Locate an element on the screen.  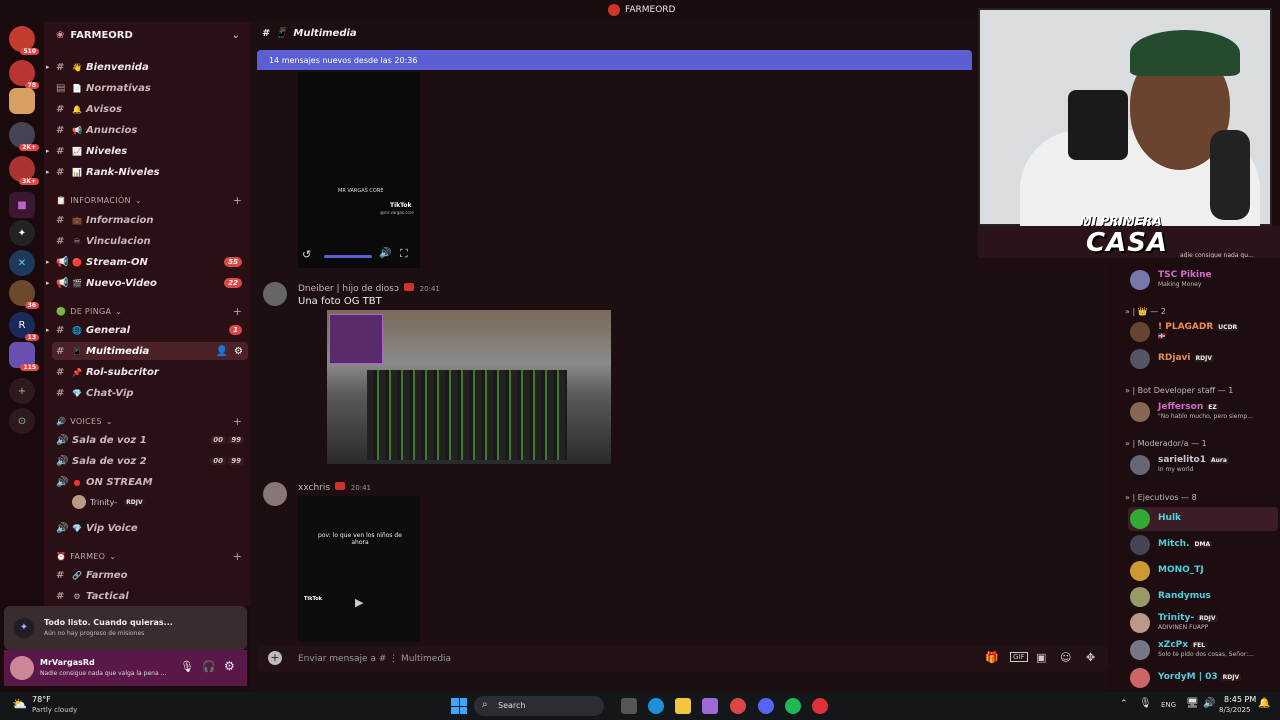
channel-nuevo-video: ▸ 📢 🎬 Nuevo-Video 22 is located at coordinates (147, 283).